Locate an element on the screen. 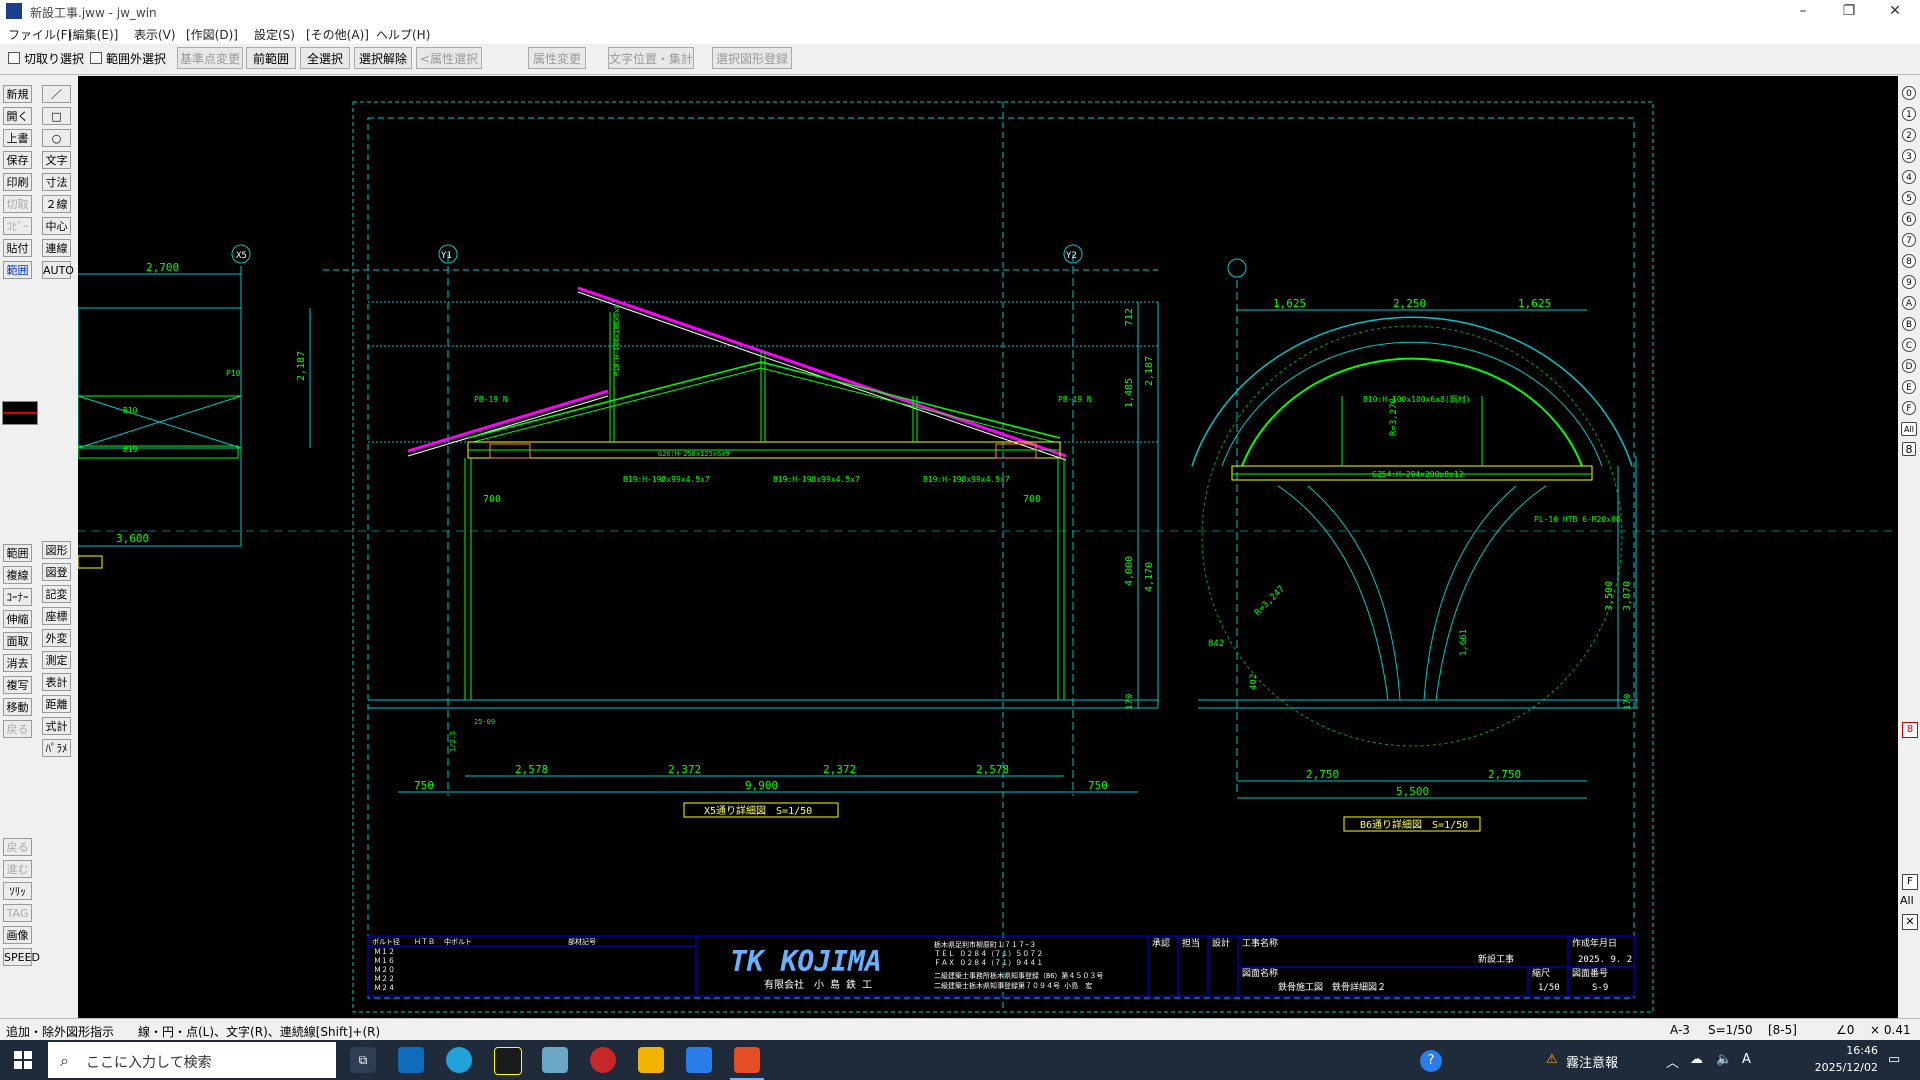  status-layer: [8-5] is located at coordinates (1782, 1030).